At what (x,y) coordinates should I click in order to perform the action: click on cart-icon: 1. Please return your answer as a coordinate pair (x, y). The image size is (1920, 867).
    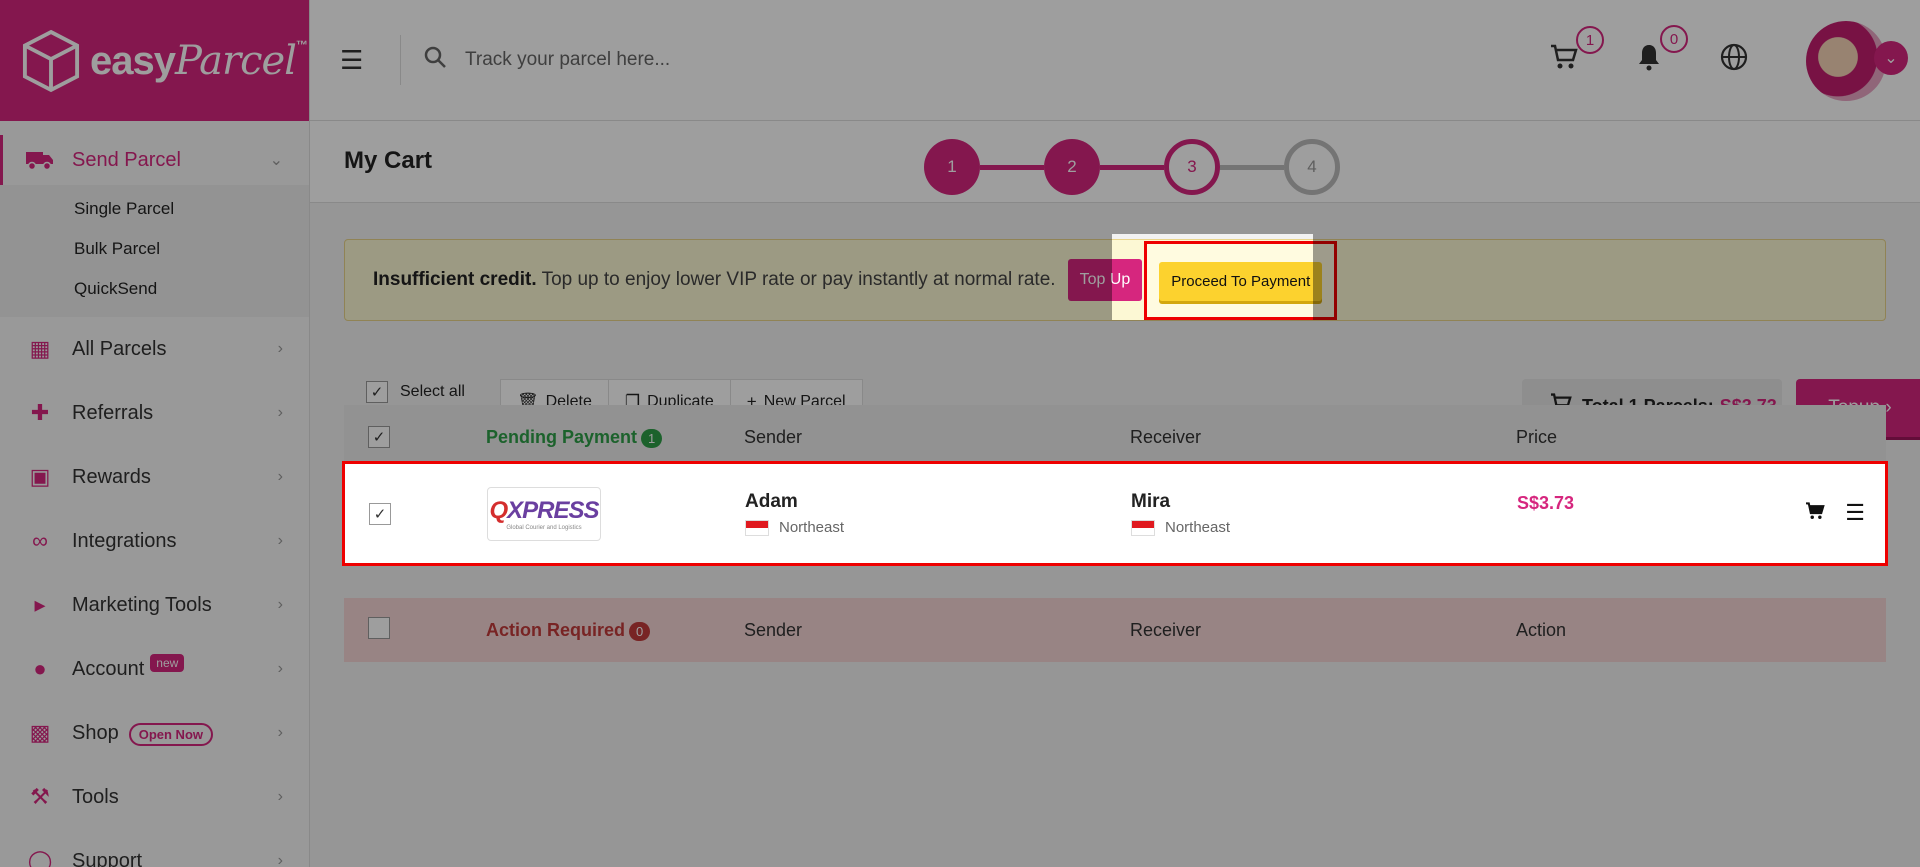
    Looking at the image, I should click on (1577, 51).